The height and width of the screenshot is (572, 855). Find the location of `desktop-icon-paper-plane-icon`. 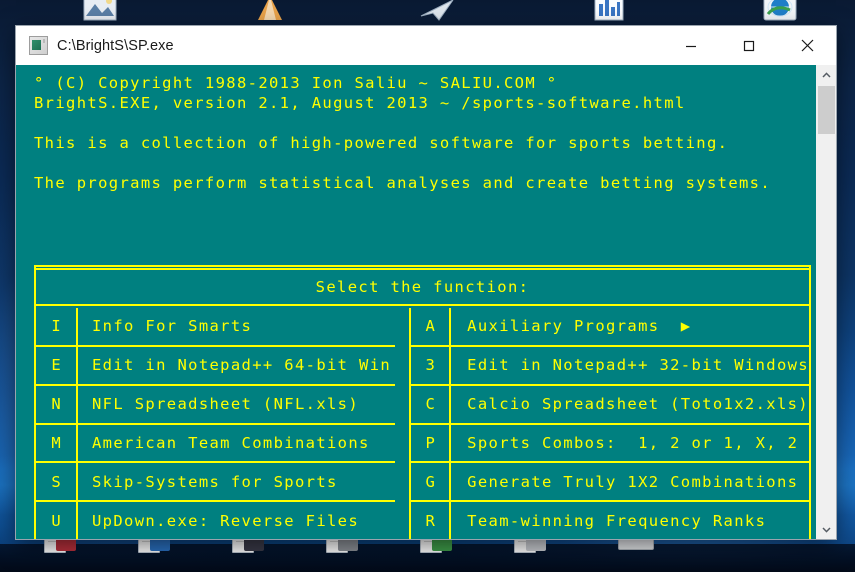

desktop-icon-paper-plane-icon is located at coordinates (437, 13).